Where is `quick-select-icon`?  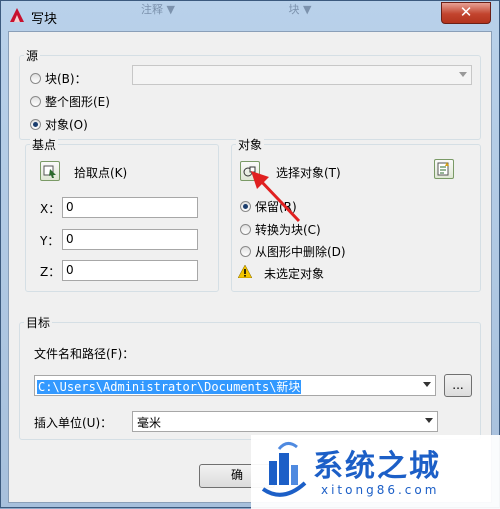 quick-select-icon is located at coordinates (443, 169).